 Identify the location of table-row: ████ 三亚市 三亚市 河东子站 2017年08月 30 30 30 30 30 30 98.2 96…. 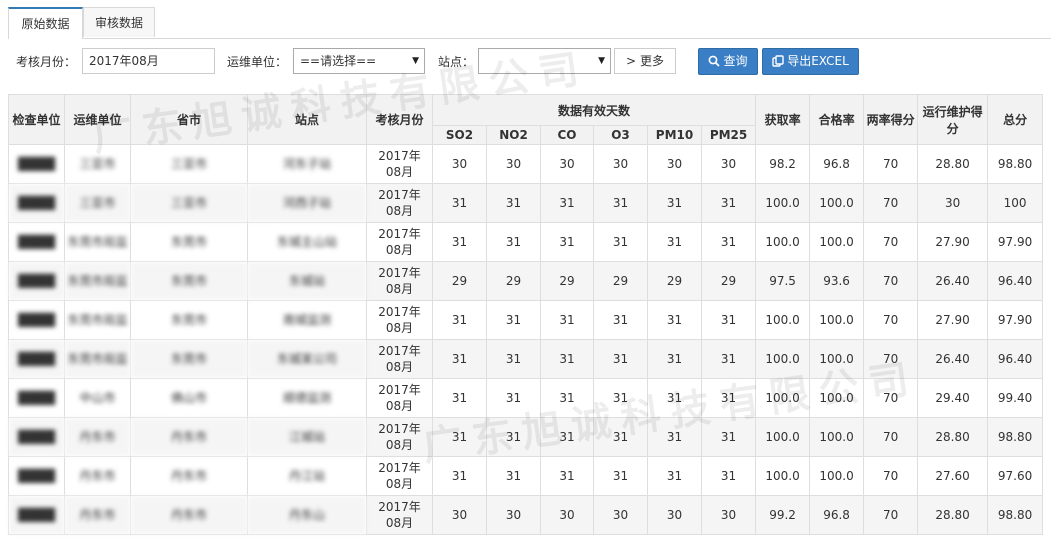
(526, 164).